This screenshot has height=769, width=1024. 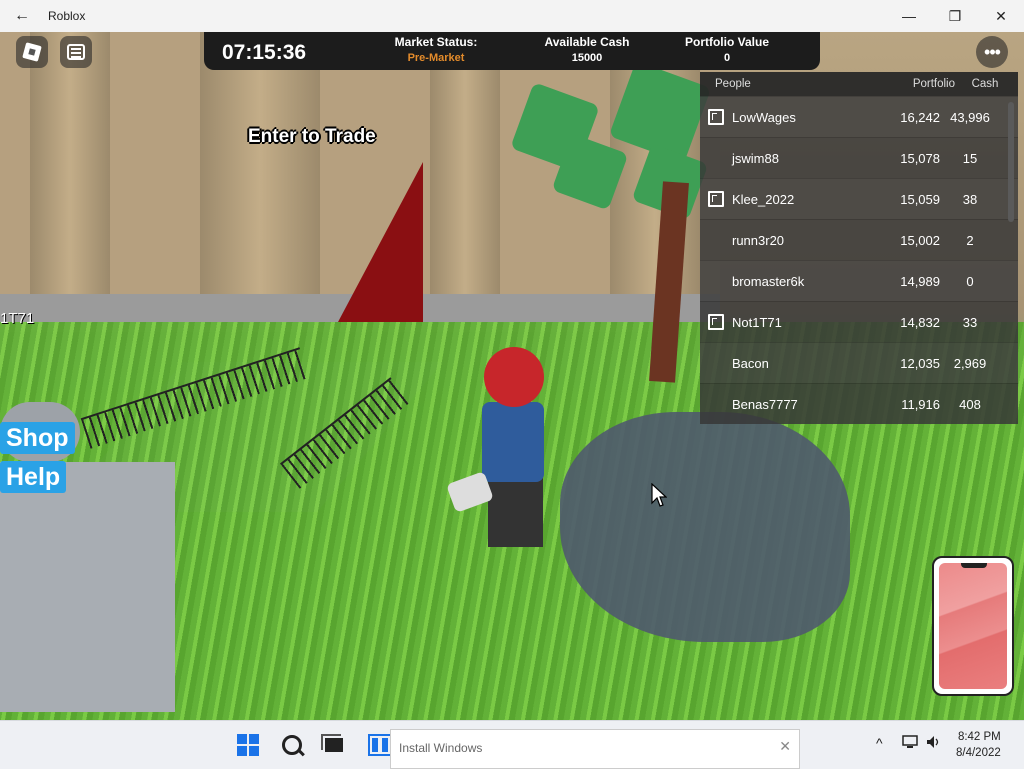 I want to click on back-arrow-icon: ←, so click(x=22, y=16).